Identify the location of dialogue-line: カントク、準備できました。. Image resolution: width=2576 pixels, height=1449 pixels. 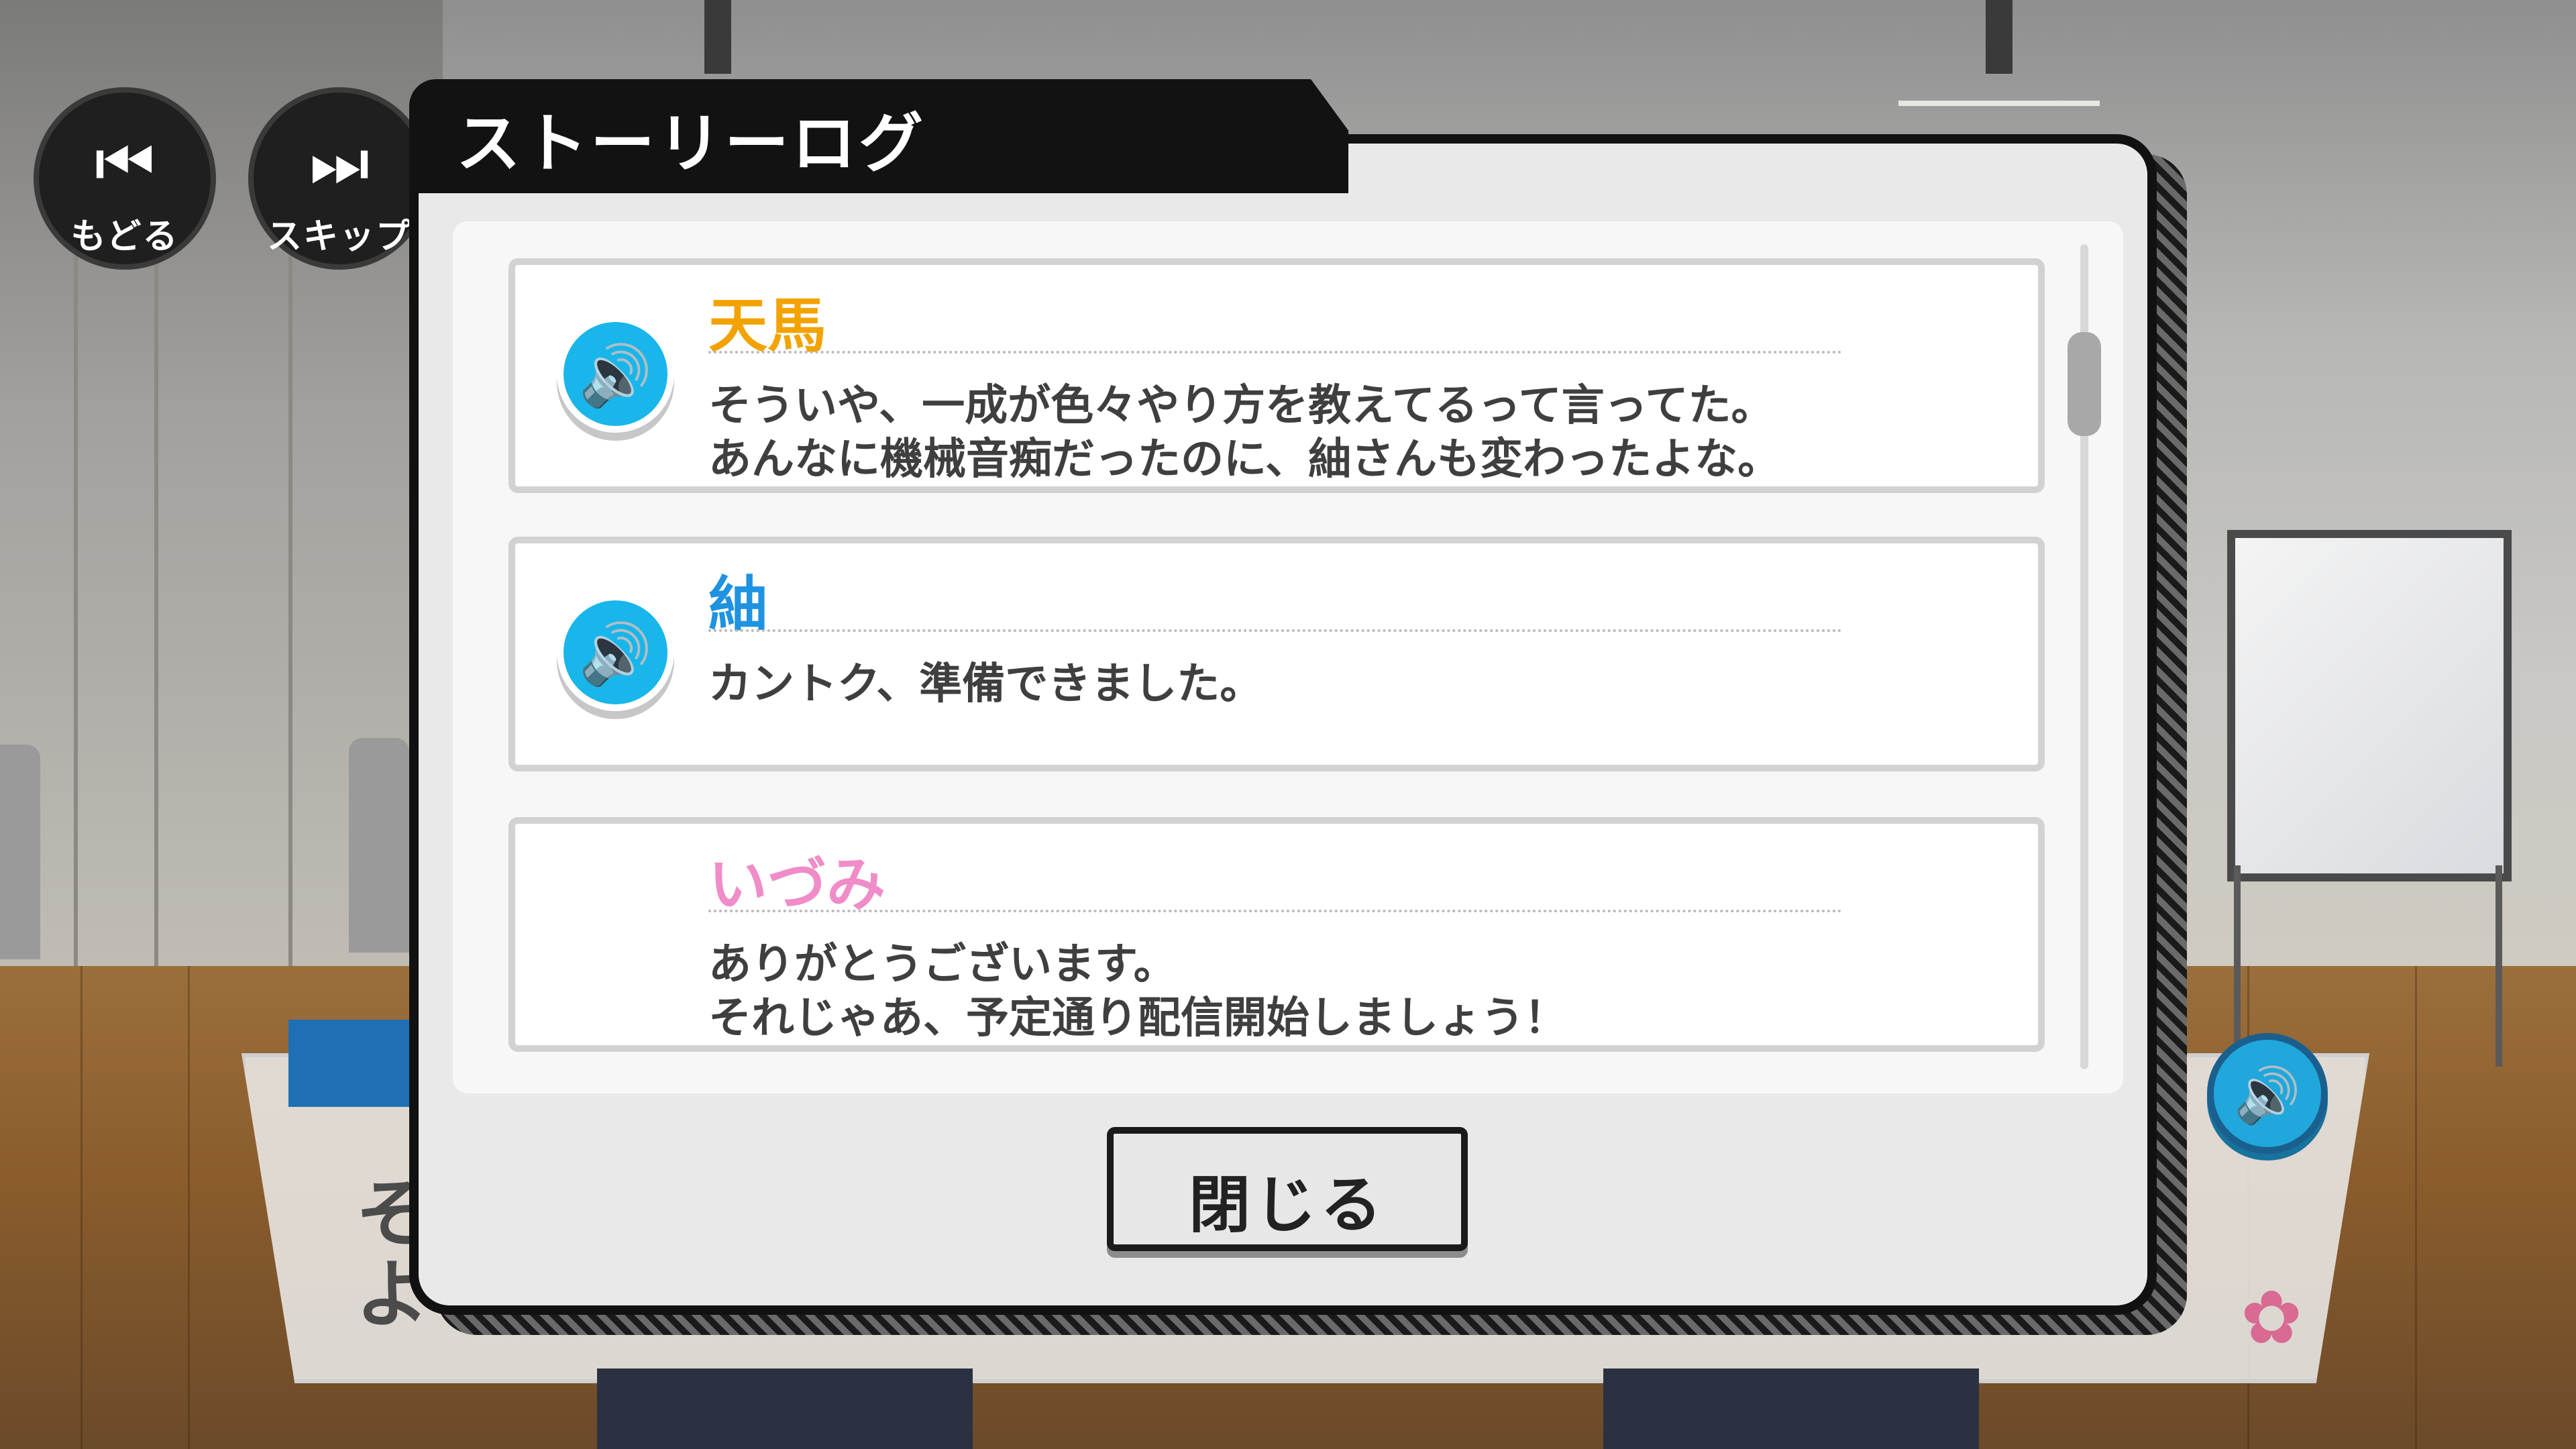
(985, 684).